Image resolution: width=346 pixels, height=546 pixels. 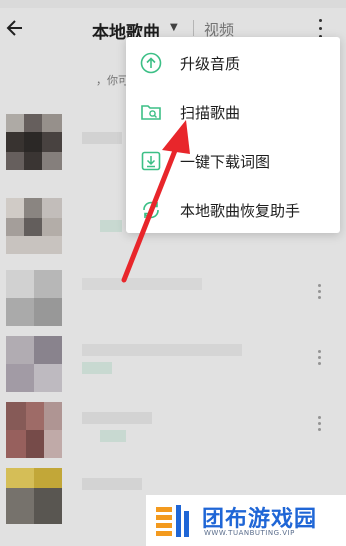 What do you see at coordinates (249, 533) in the screenshot?
I see `watermark-domain: WWW.TUANBUTING.VIP` at bounding box center [249, 533].